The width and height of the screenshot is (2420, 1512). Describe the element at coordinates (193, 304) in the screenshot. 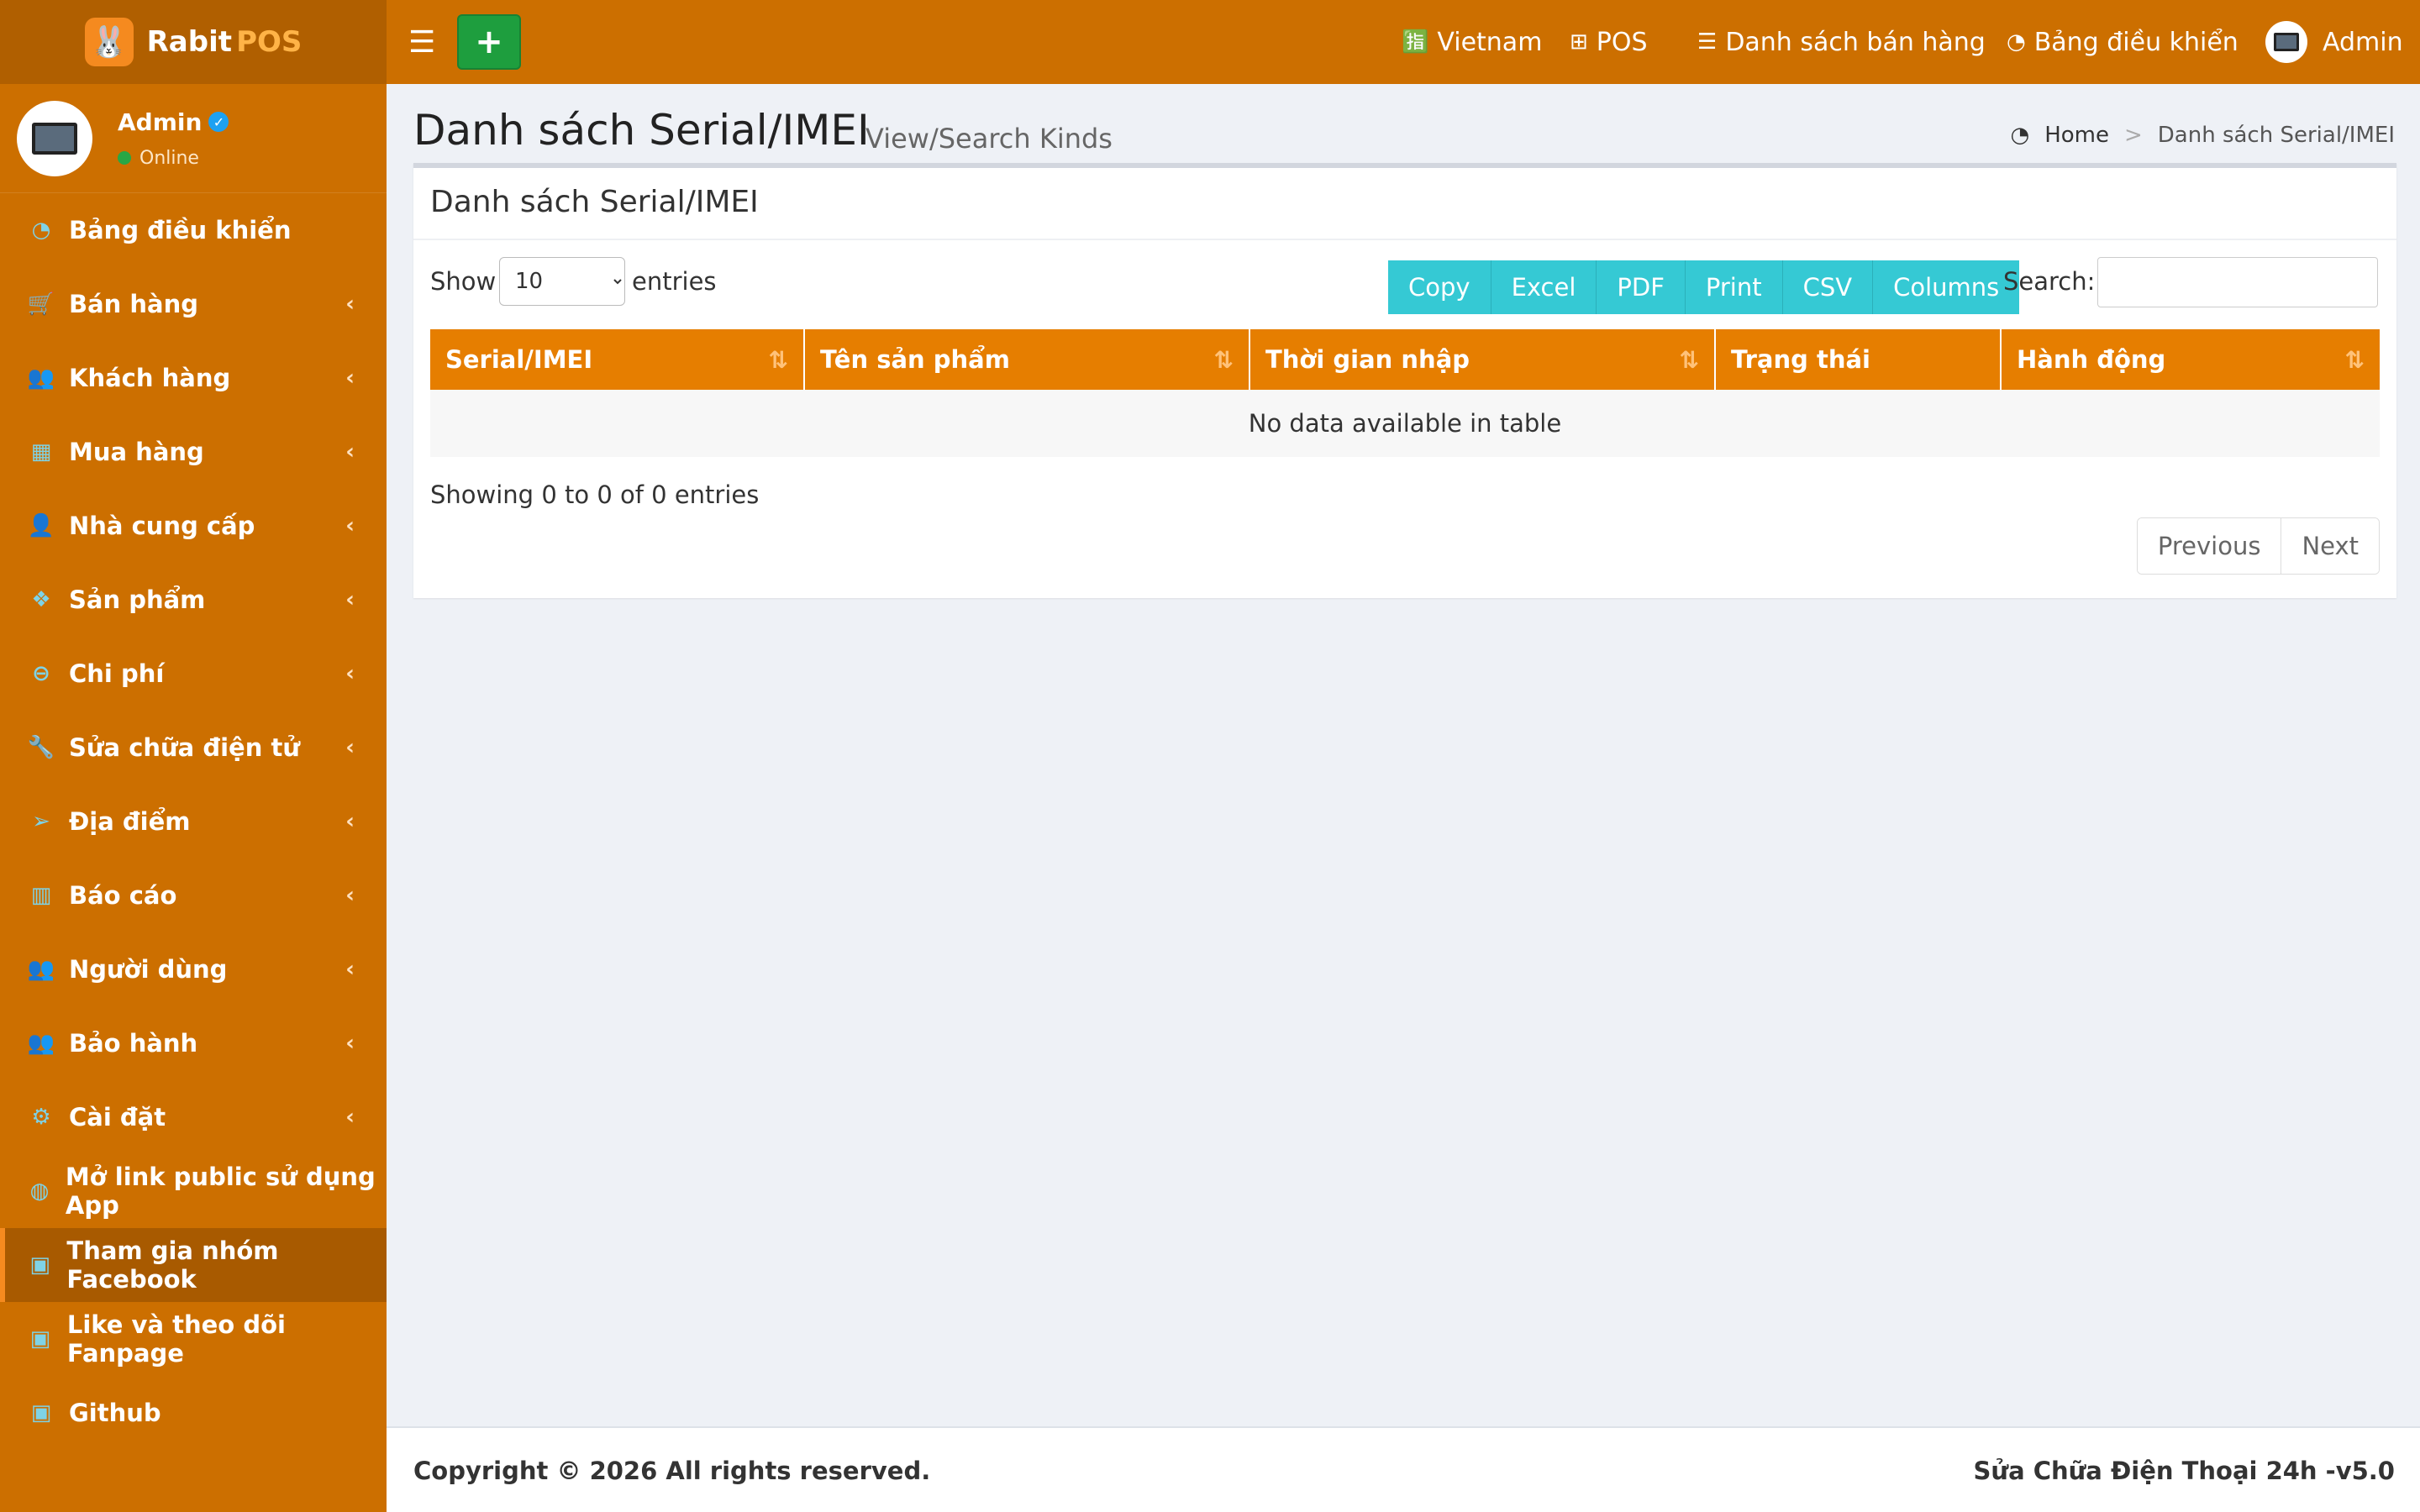

I see `sidebar-item-sales: 🛒 Bán hàng ‹` at that location.